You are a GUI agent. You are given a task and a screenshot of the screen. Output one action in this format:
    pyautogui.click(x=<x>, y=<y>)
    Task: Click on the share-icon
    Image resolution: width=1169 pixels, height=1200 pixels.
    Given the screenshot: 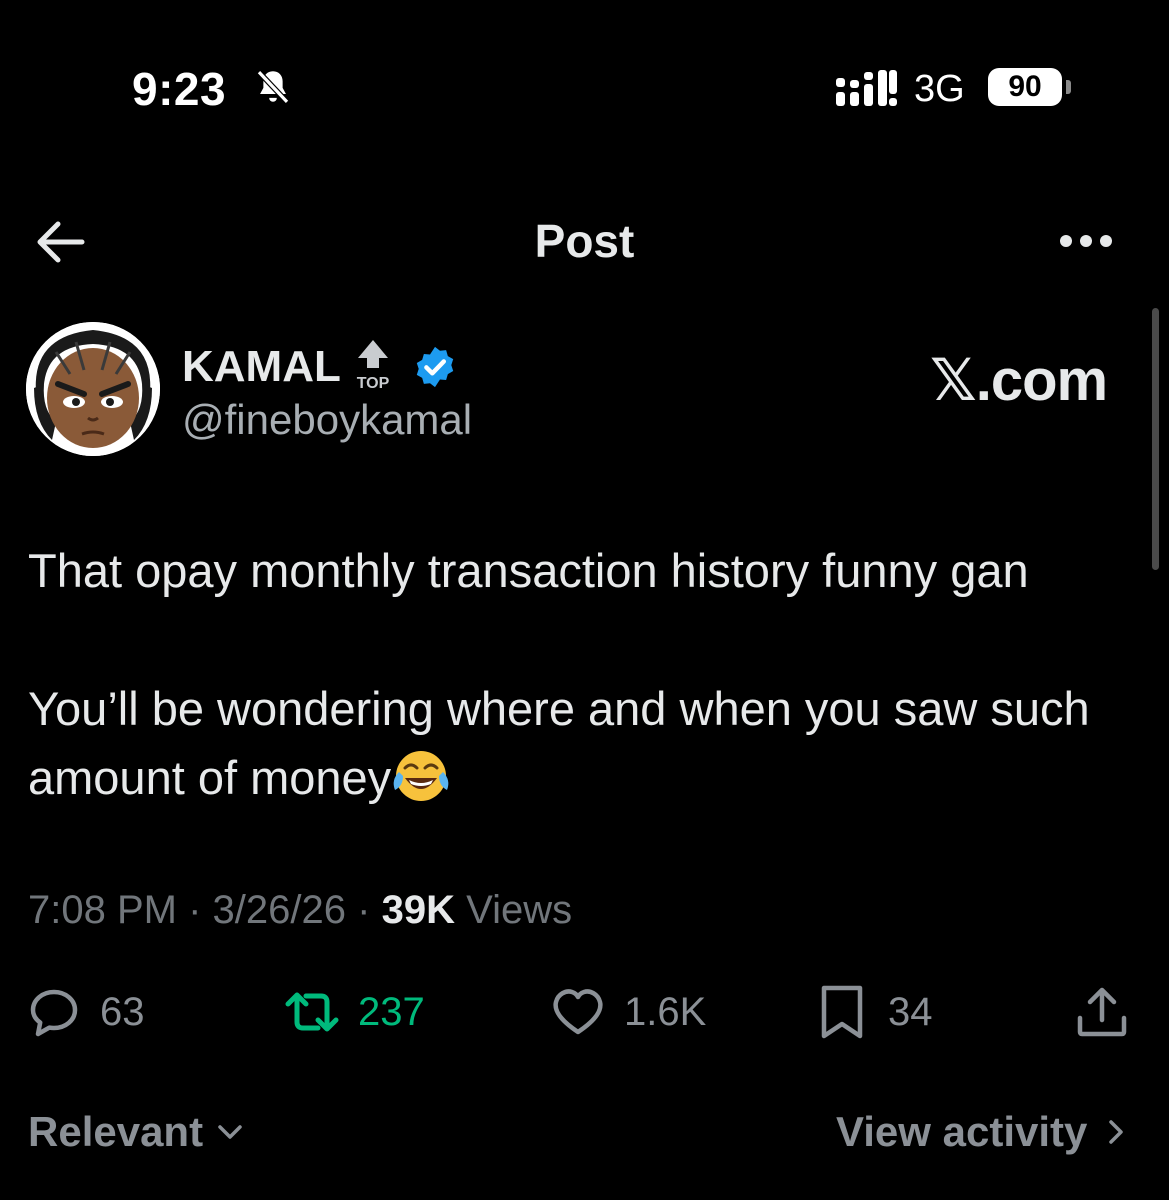 What is the action you would take?
    pyautogui.click(x=1102, y=1012)
    